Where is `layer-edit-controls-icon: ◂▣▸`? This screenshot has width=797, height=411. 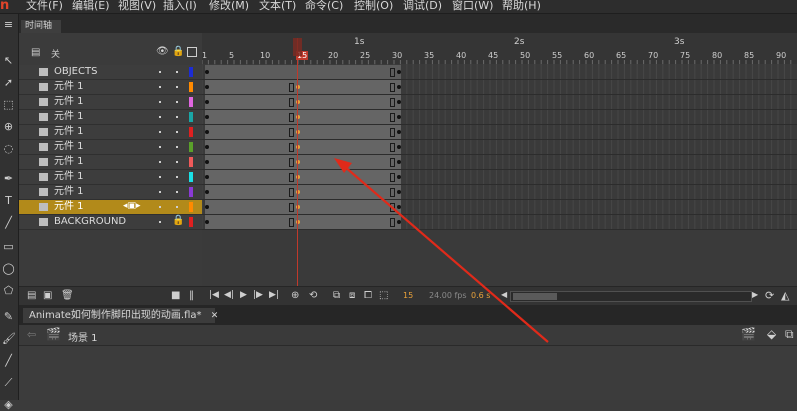
layer-edit-controls-icon: ◂▣▸ is located at coordinates (132, 206).